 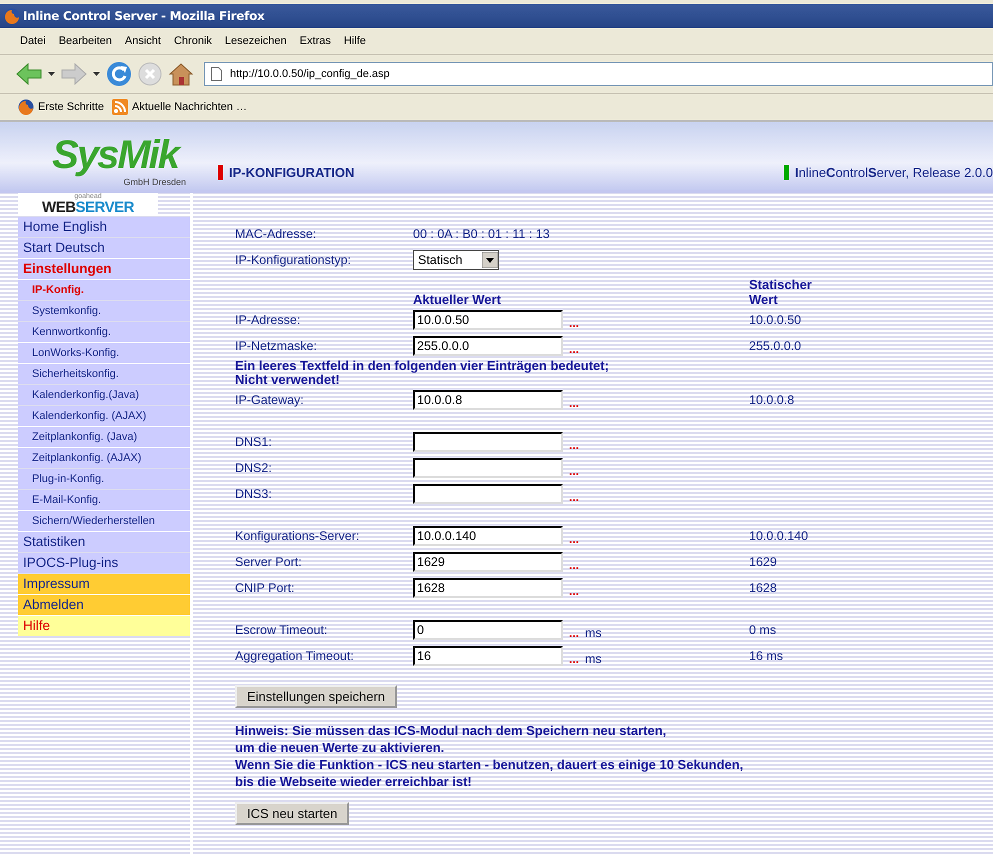 What do you see at coordinates (104, 353) in the screenshot?
I see `sidebar-item: LonWorks-Konfig.` at bounding box center [104, 353].